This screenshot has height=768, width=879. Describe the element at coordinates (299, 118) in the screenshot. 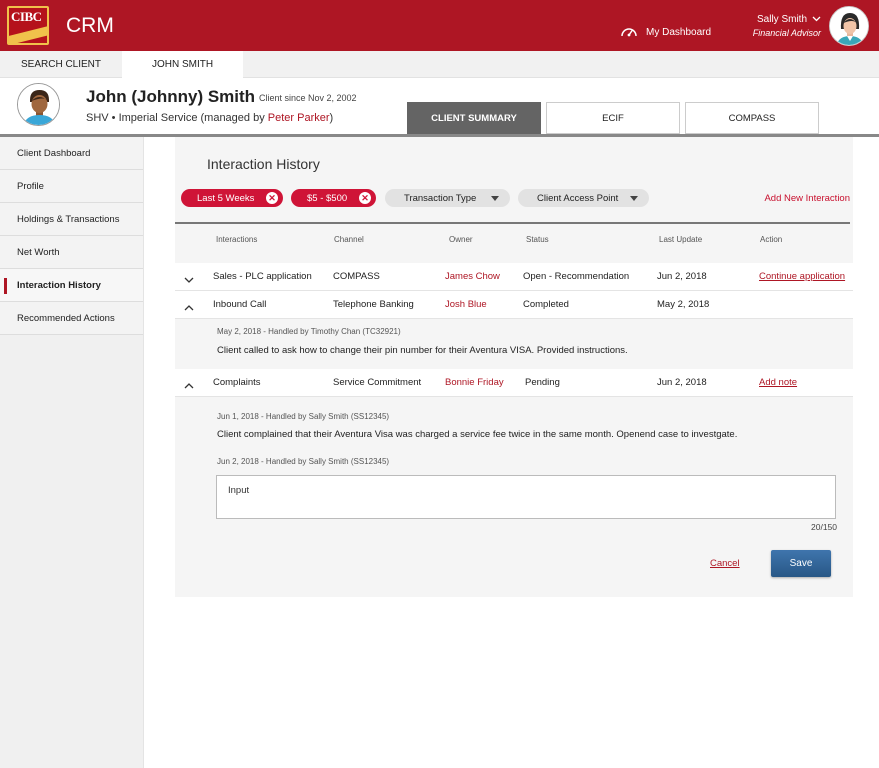

I see `manager-link: Peter Parker` at that location.